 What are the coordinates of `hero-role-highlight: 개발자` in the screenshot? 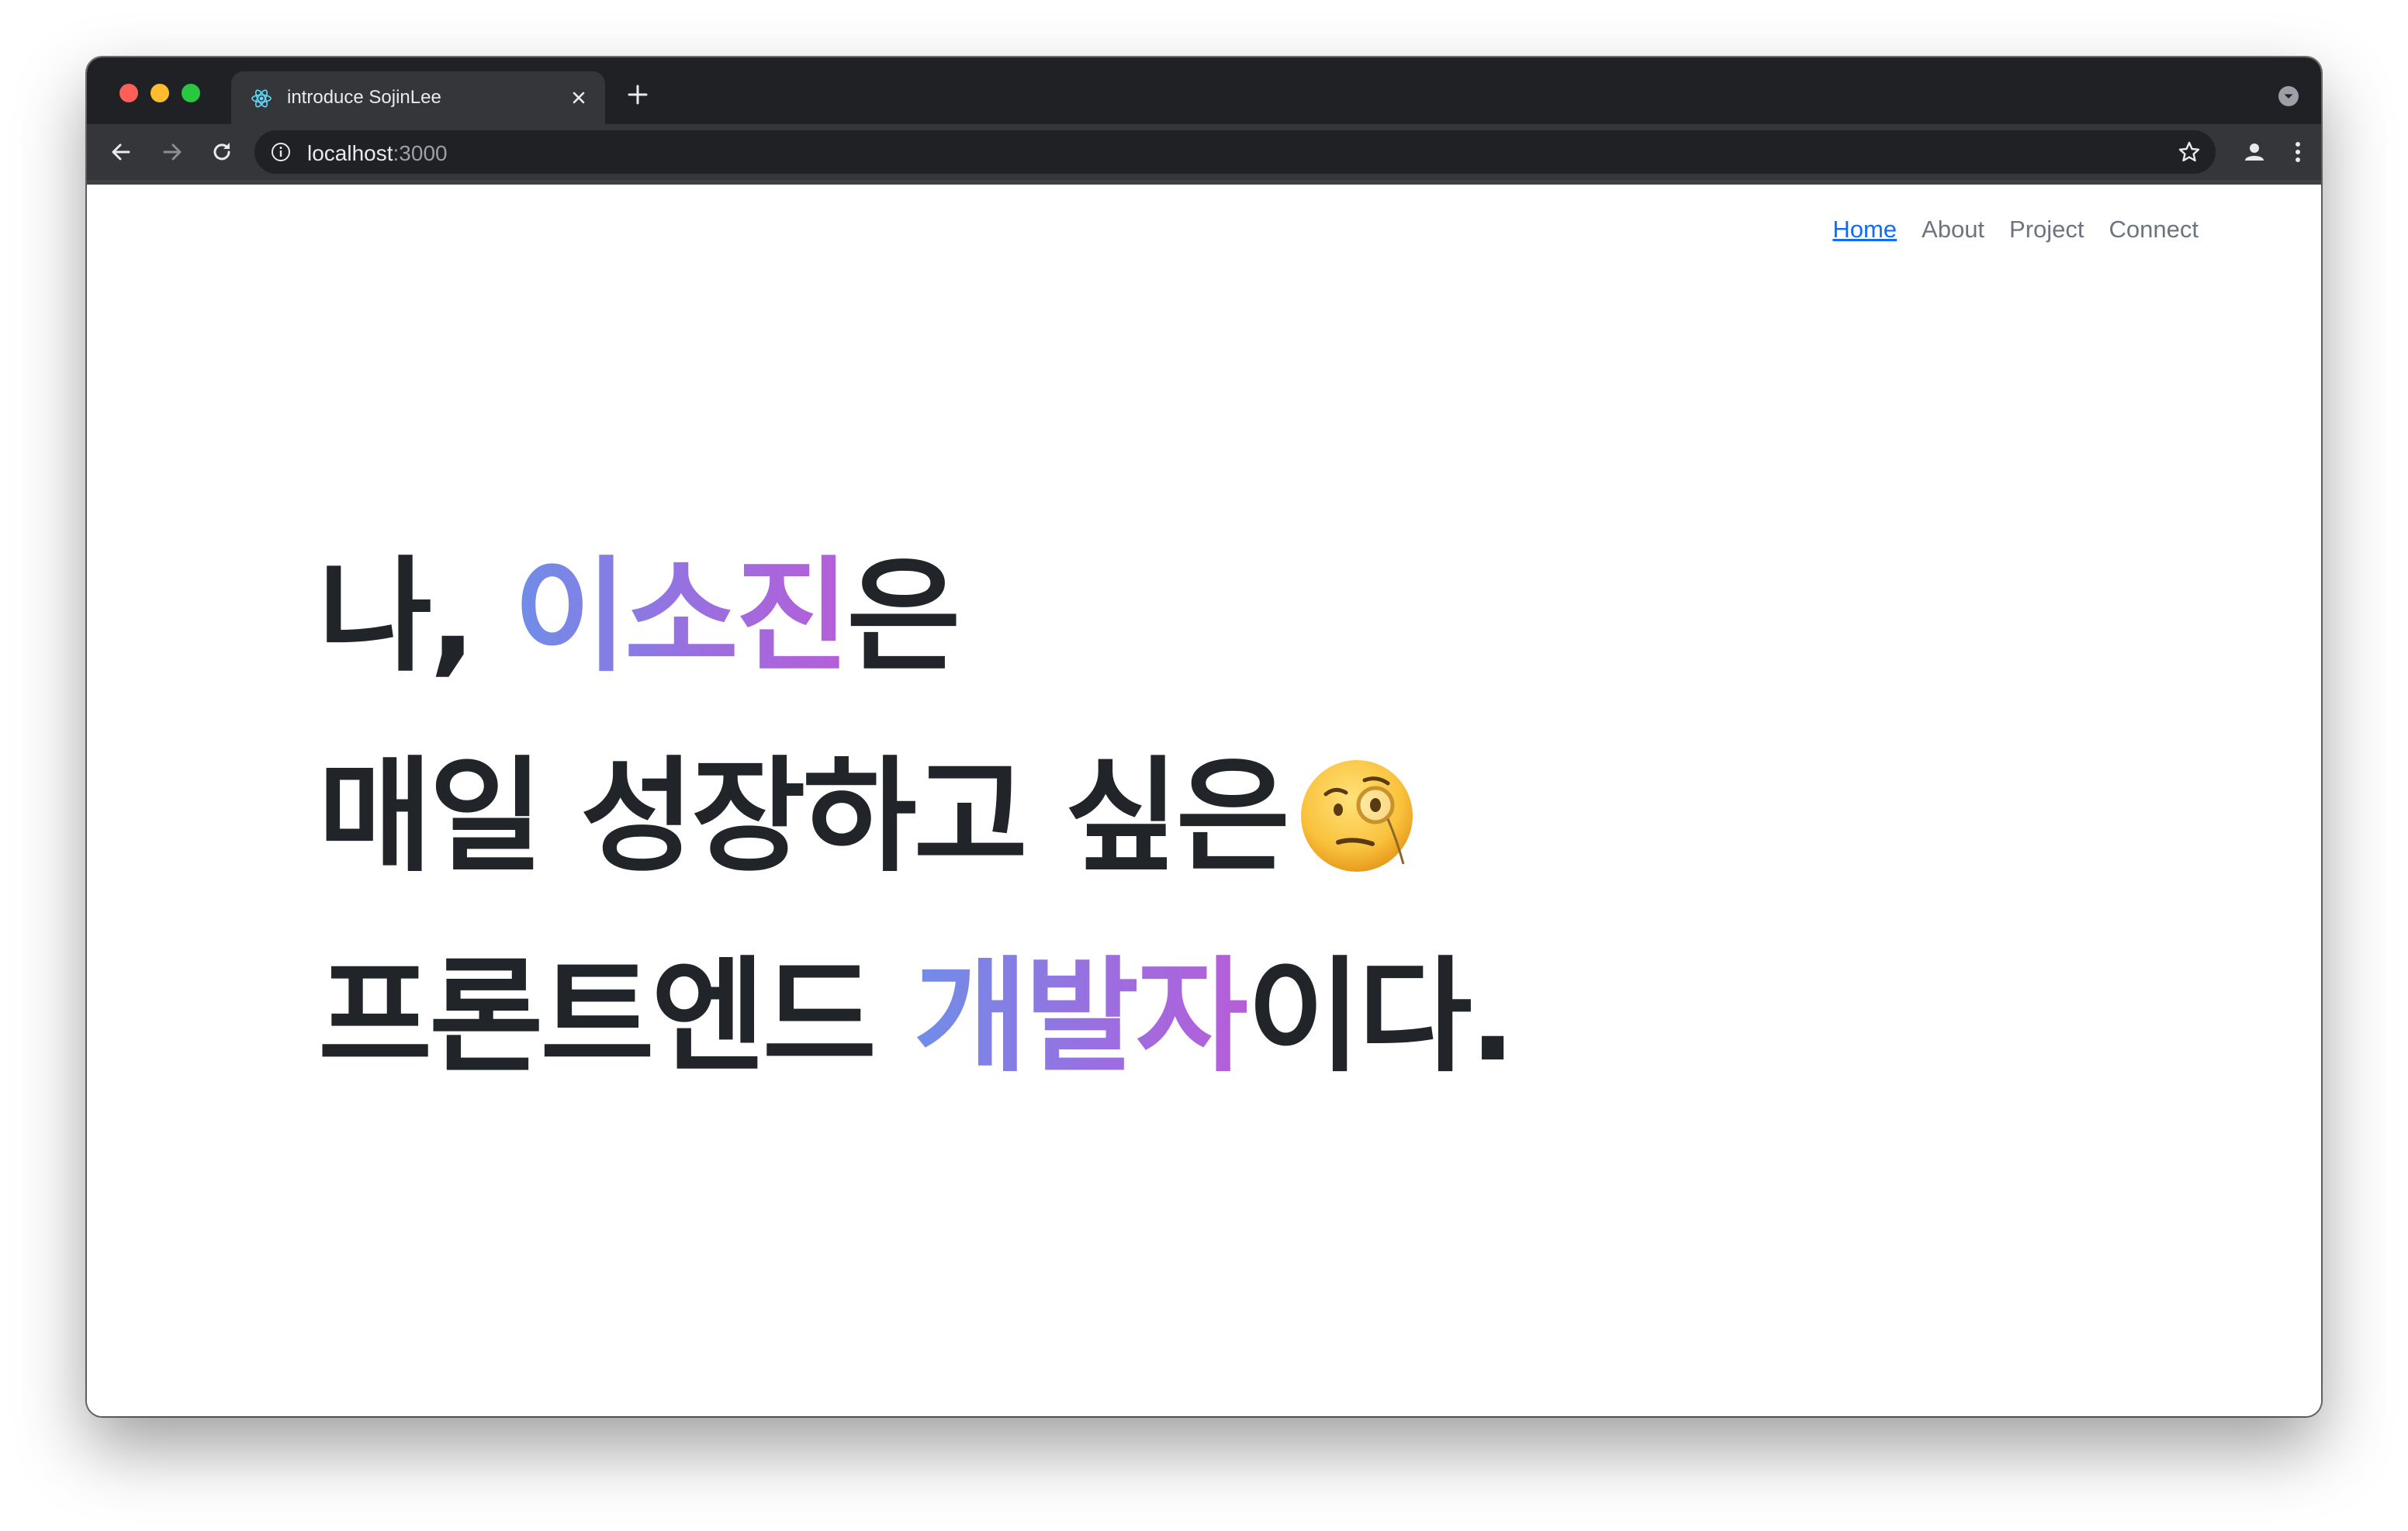 It's located at (1082, 1016).